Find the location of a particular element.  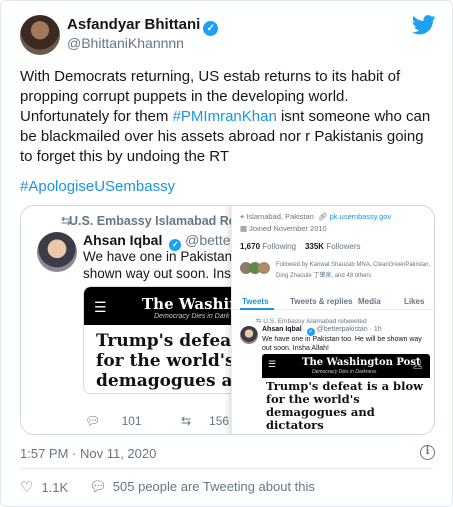

retweeted-label: ⇆ U.S. Embassy Islamabad retweeted is located at coordinates (311, 321).